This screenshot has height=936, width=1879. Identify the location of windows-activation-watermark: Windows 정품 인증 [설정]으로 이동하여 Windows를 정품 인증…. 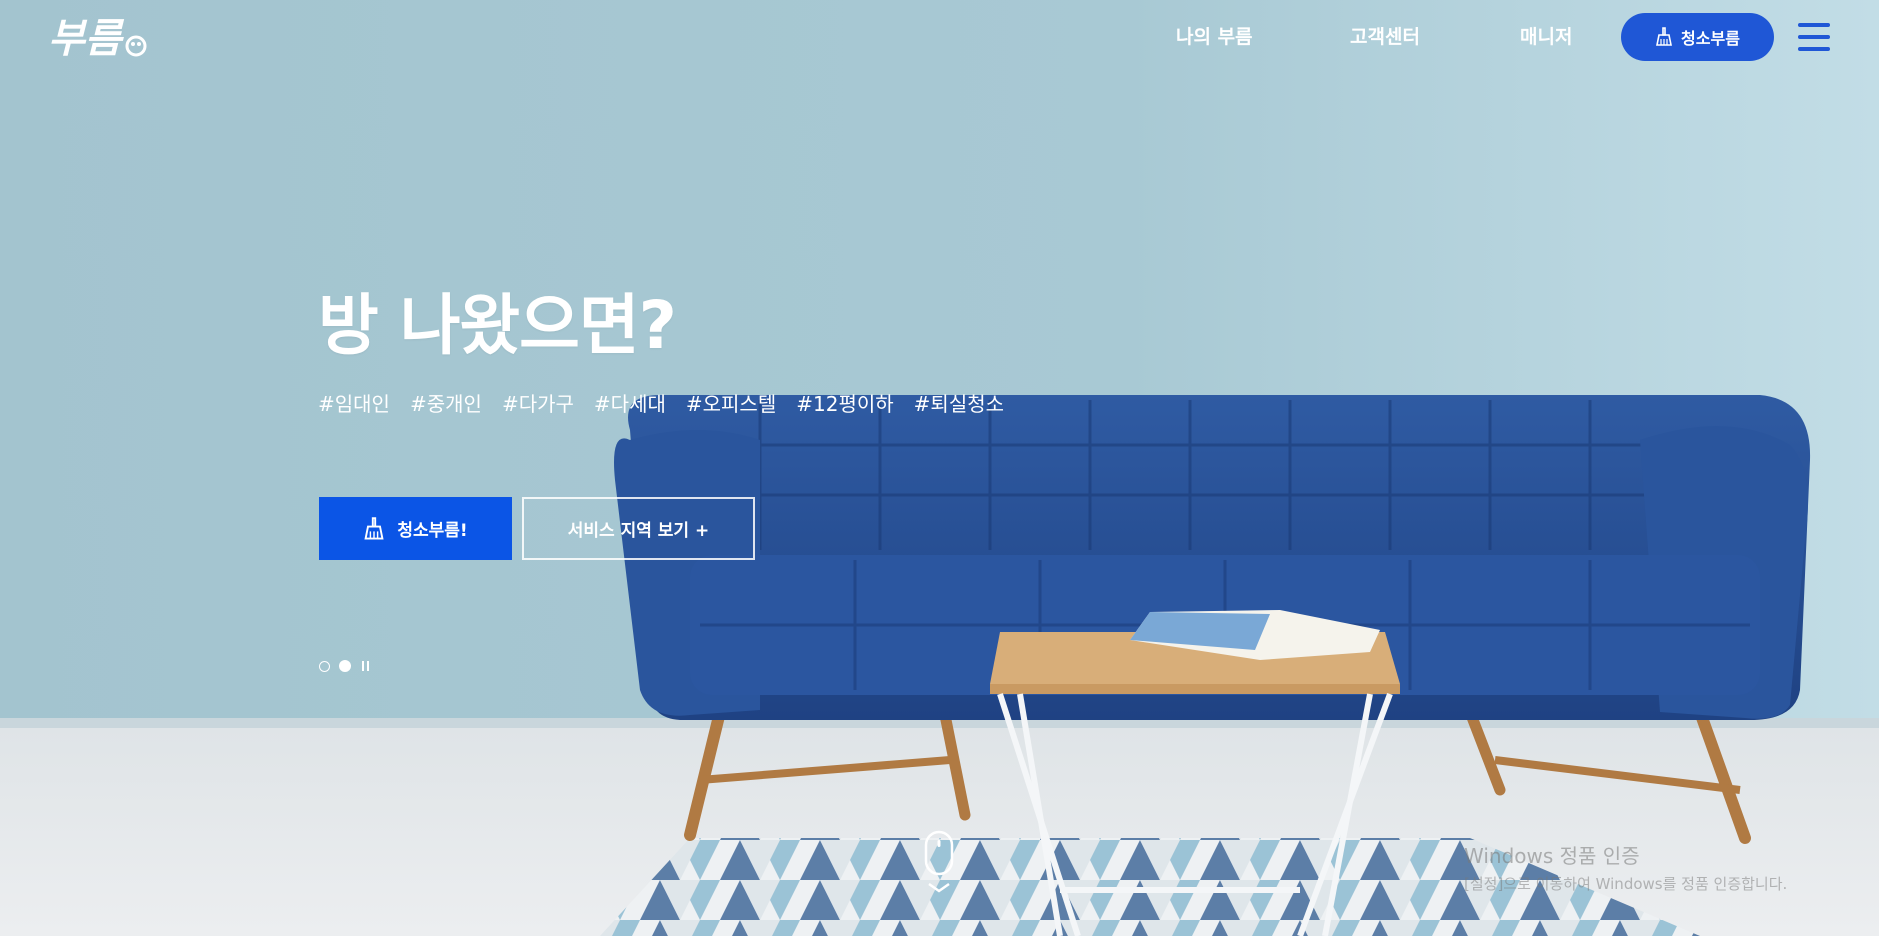
(1625, 867).